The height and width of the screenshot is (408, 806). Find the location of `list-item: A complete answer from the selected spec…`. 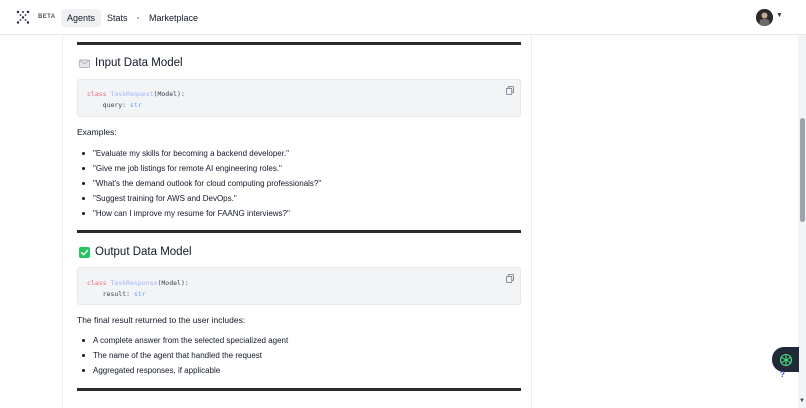

list-item: A complete answer from the selected spec… is located at coordinates (184, 340).